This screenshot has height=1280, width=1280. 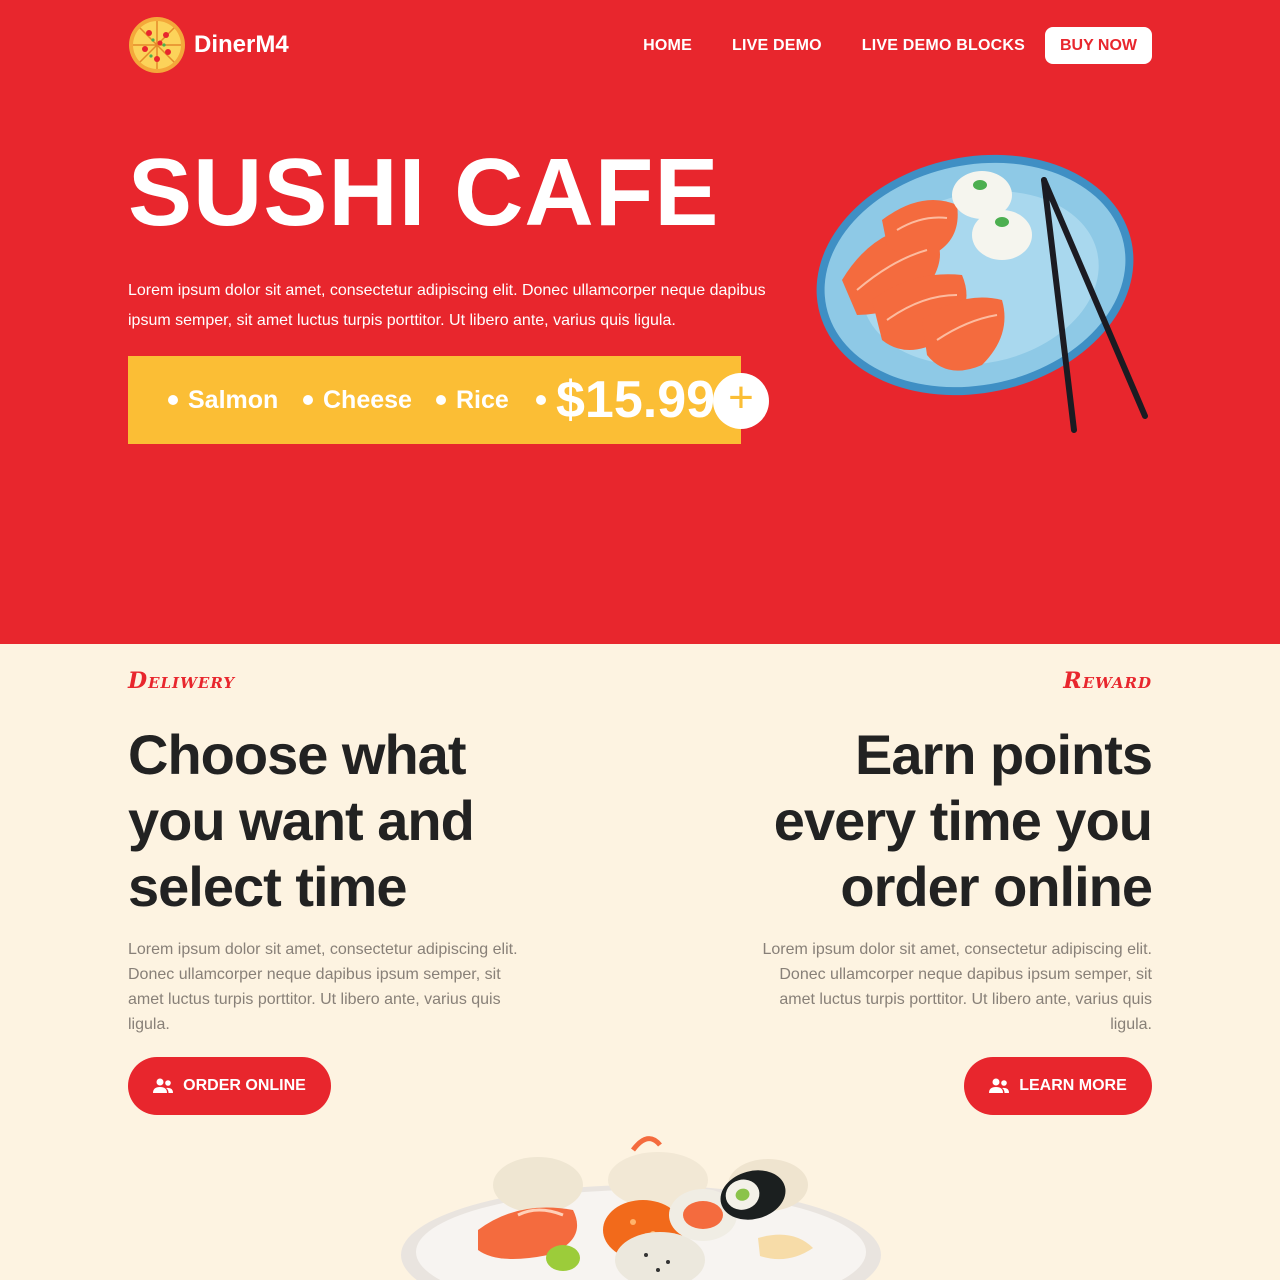 I want to click on sushi-platter-image, so click(x=641, y=1208).